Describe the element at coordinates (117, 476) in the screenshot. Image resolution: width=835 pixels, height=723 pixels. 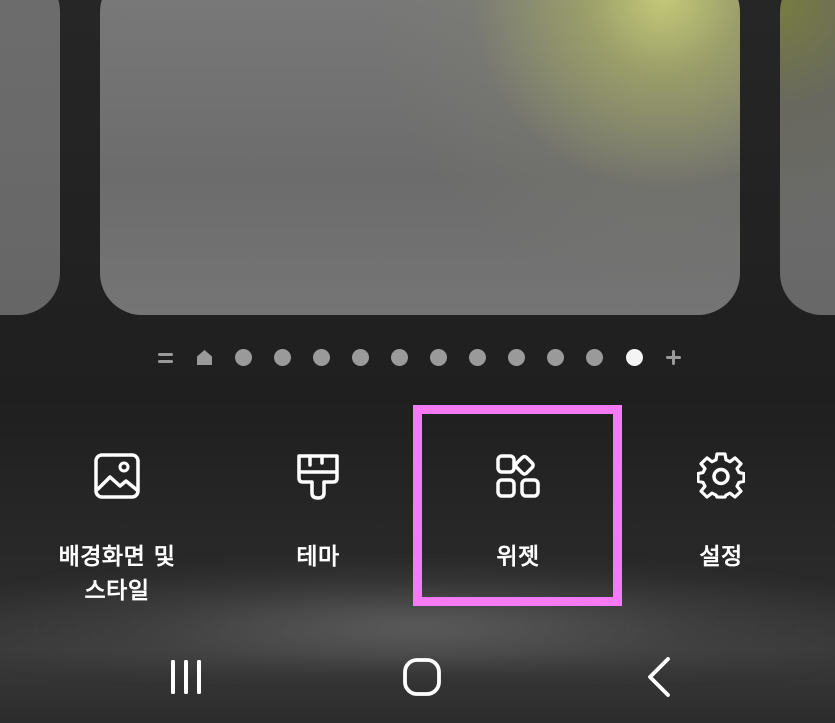
I see `wallpaper-icon` at that location.